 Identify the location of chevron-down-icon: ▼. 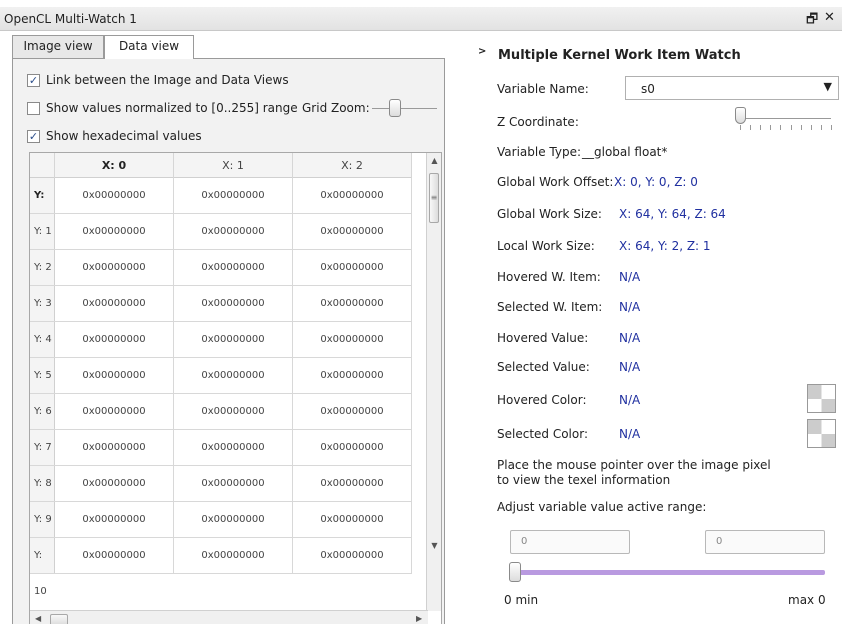
(828, 86).